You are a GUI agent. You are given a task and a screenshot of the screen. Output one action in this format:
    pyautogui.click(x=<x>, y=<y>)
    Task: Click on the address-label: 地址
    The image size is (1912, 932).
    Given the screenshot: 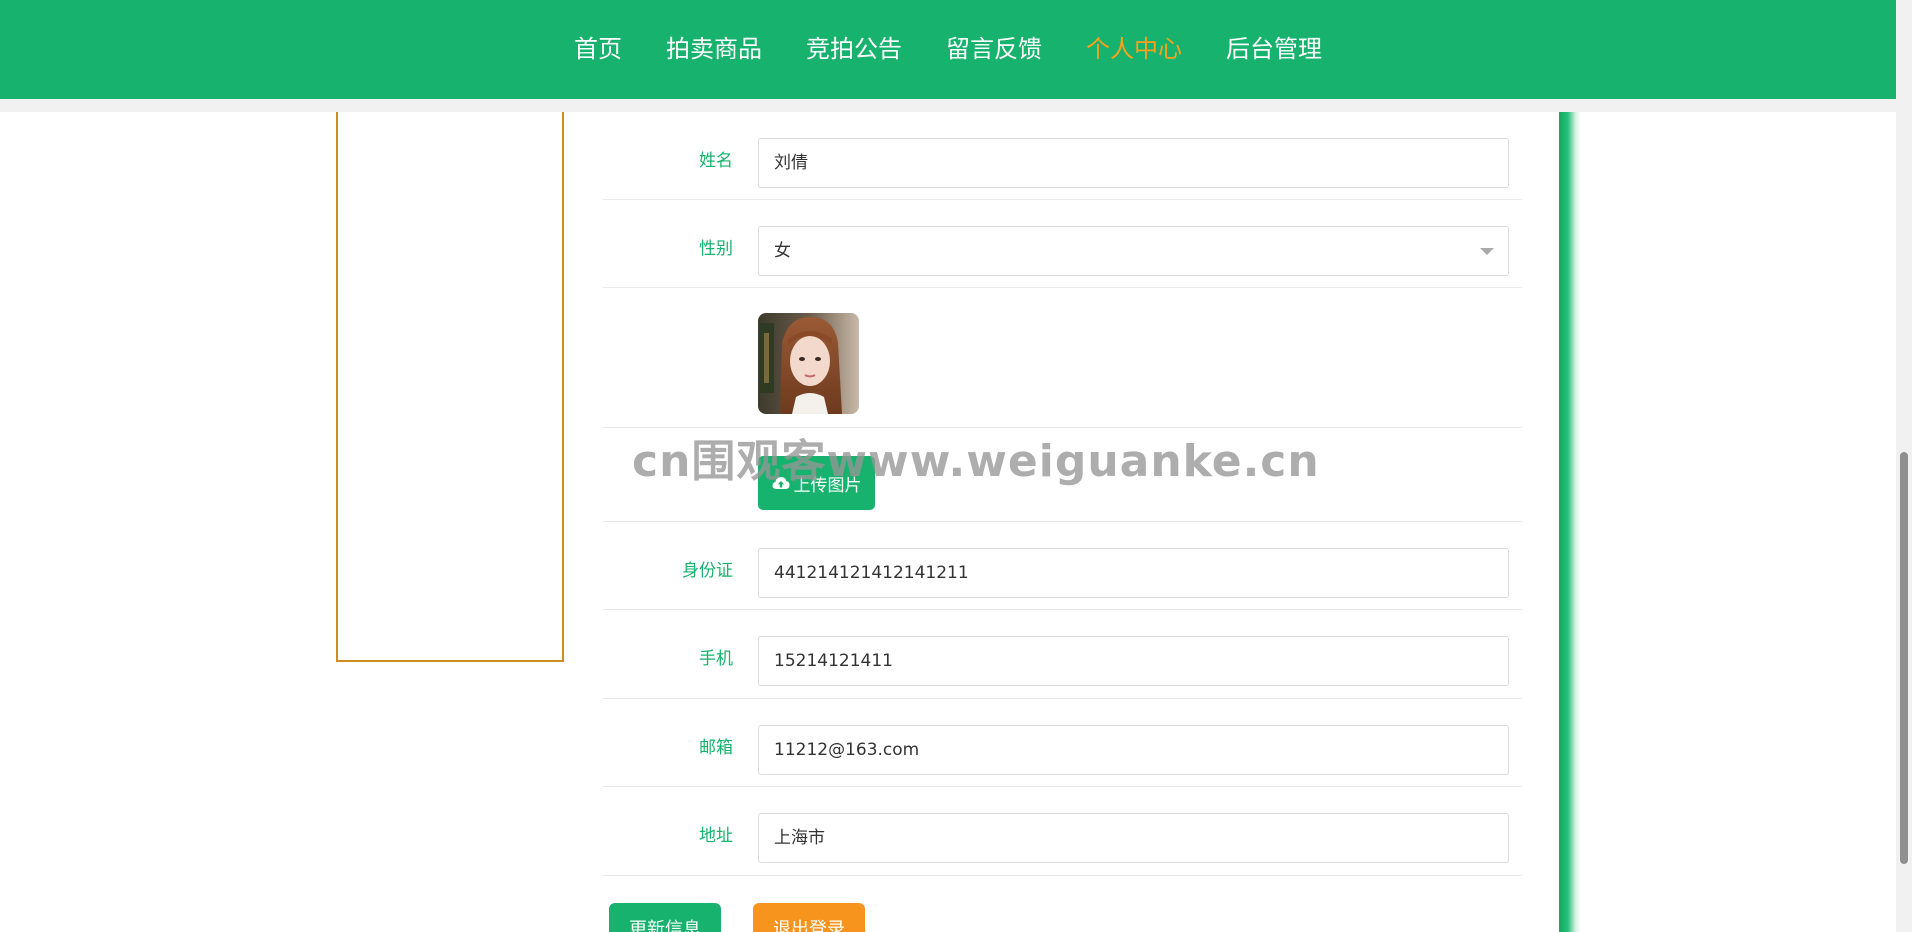 What is the action you would take?
    pyautogui.click(x=716, y=836)
    